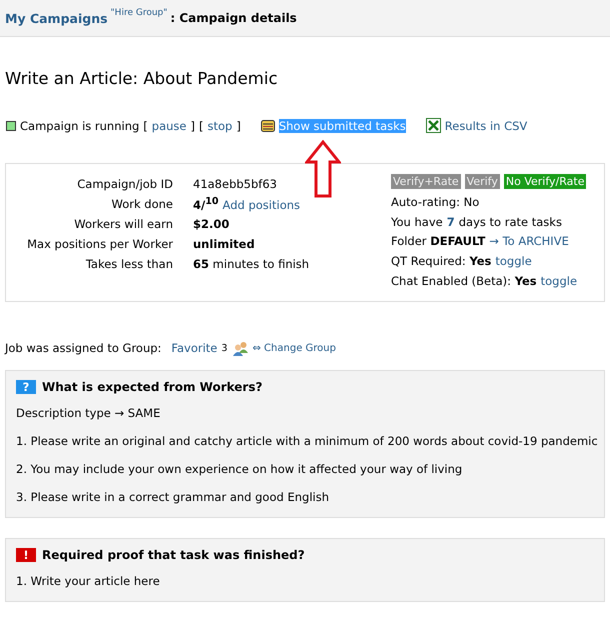 The width and height of the screenshot is (610, 620). Describe the element at coordinates (438, 241) in the screenshot. I see `setting-text: Folder DEFAULT` at that location.